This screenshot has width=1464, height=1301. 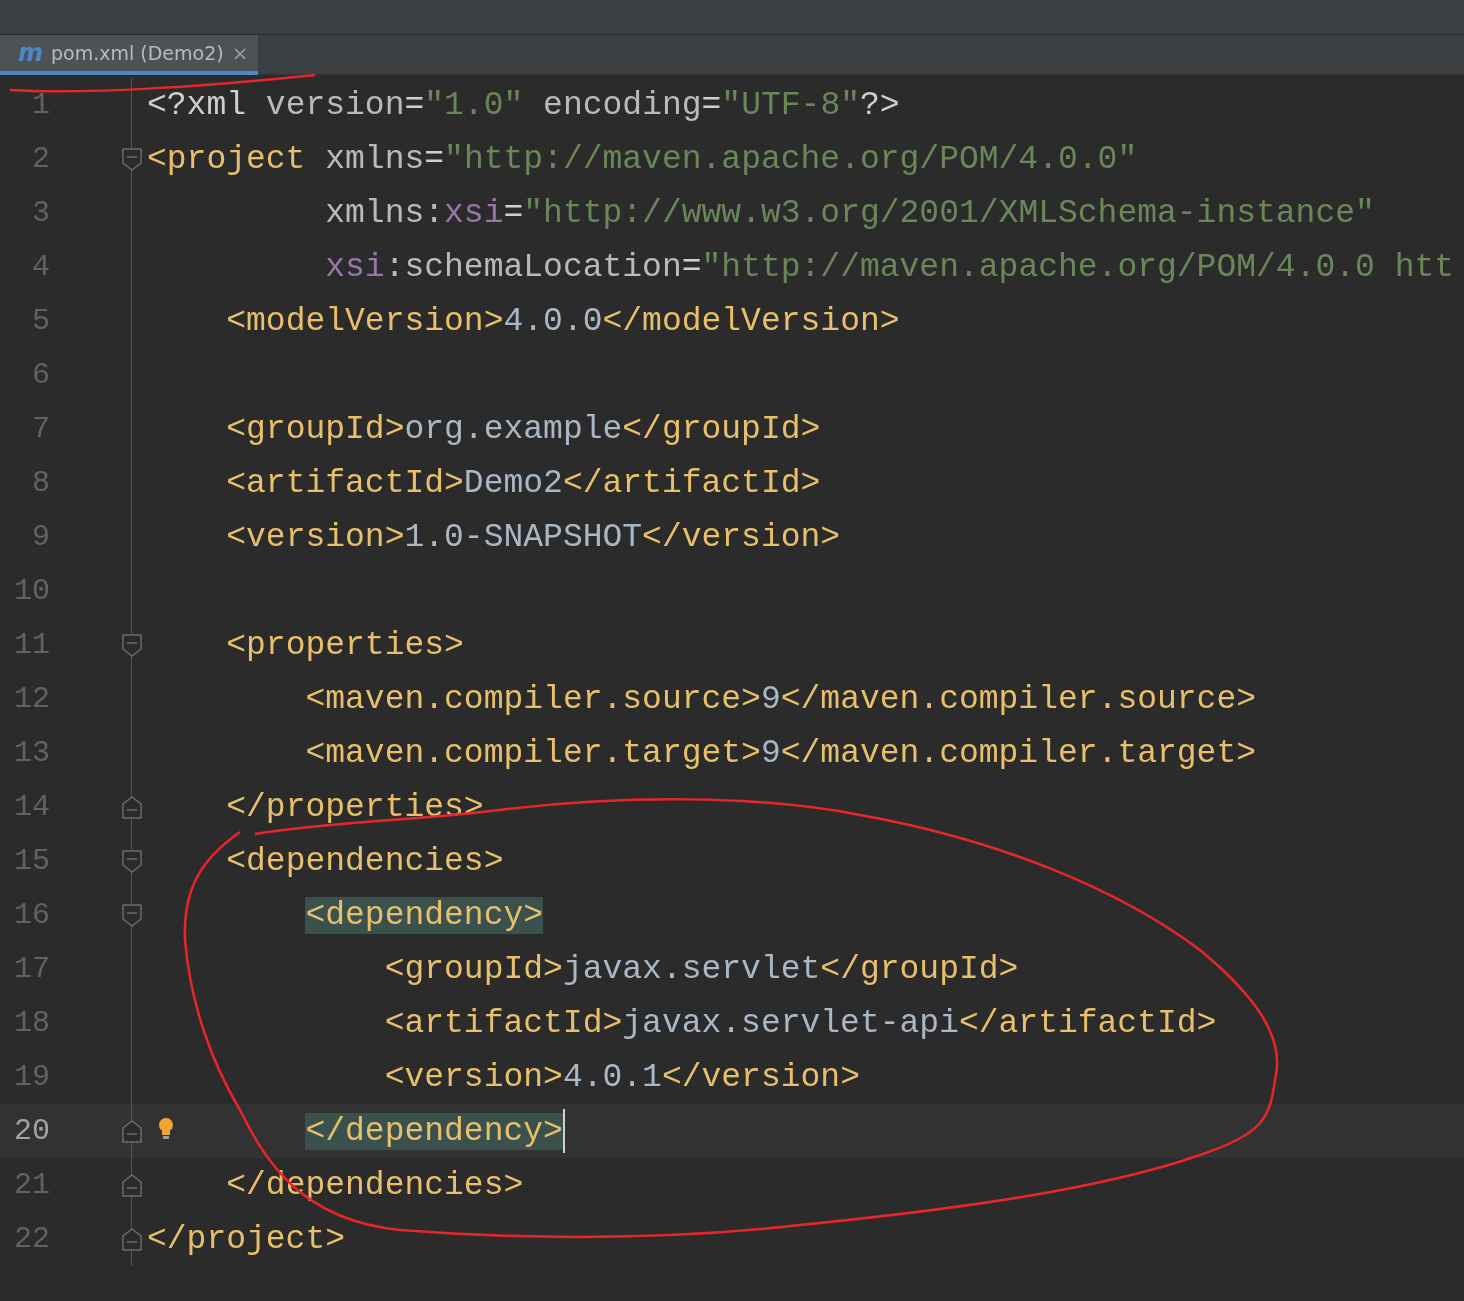 What do you see at coordinates (40, 375) in the screenshot?
I see `line-number: 6` at bounding box center [40, 375].